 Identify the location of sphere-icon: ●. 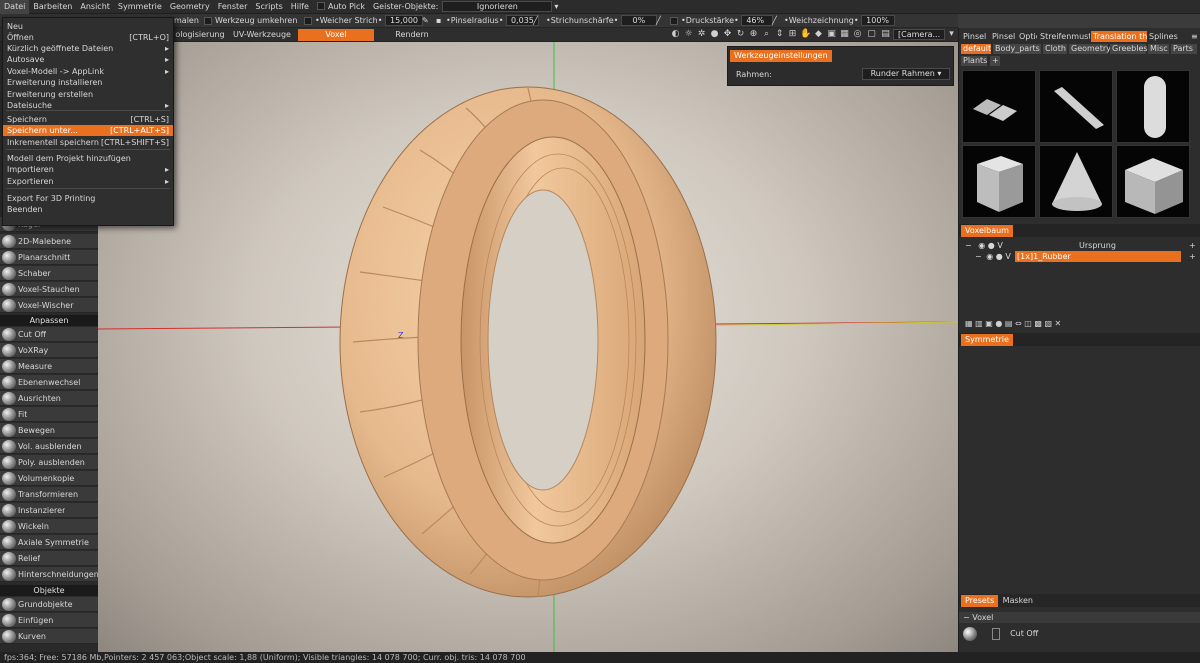
(998, 323).